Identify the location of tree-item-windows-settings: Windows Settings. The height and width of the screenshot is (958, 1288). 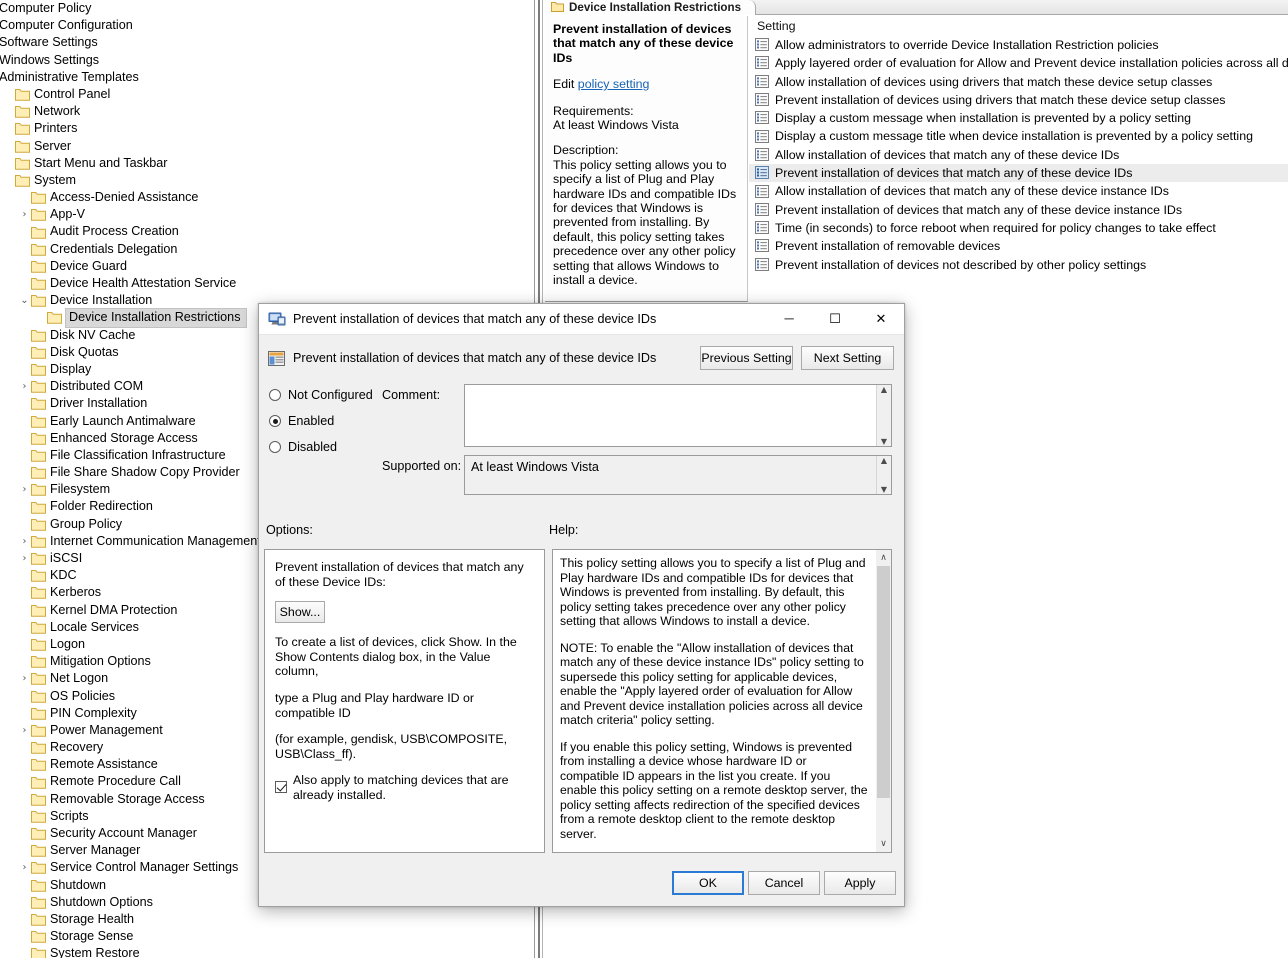
(267, 60).